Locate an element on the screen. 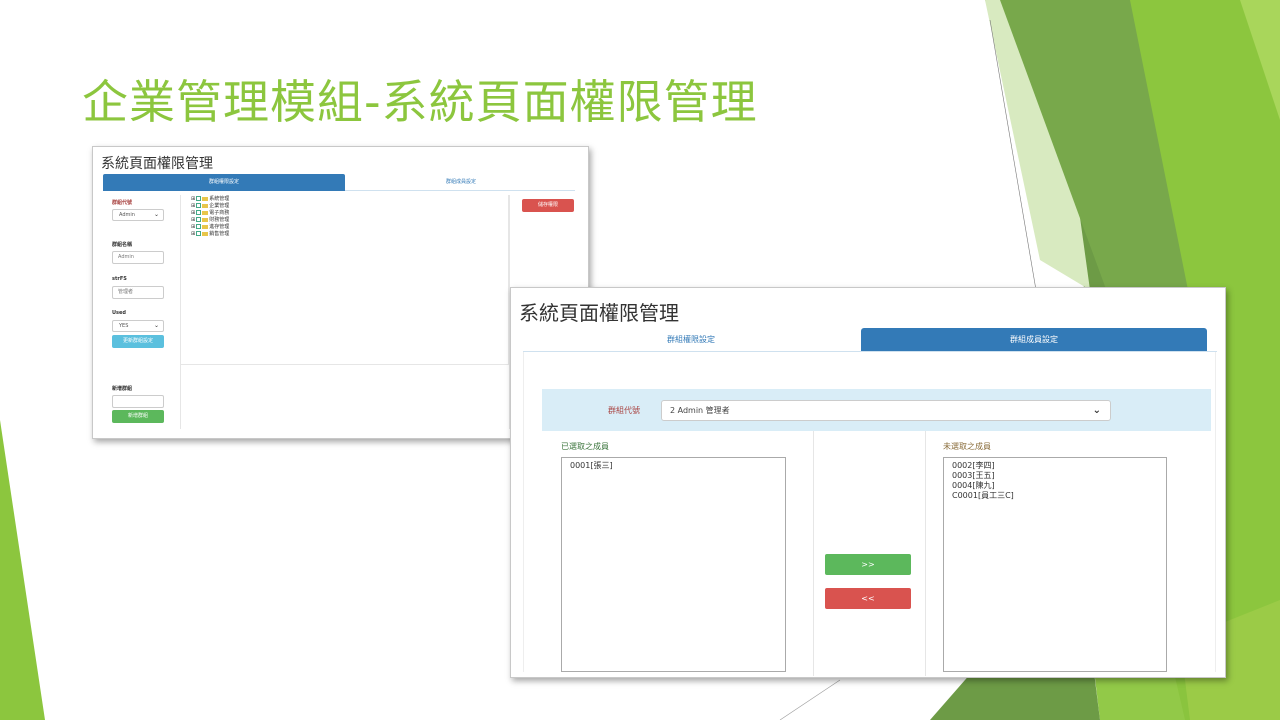 The width and height of the screenshot is (1280, 720). save-permissions-button: 儲存權限 is located at coordinates (548, 205).